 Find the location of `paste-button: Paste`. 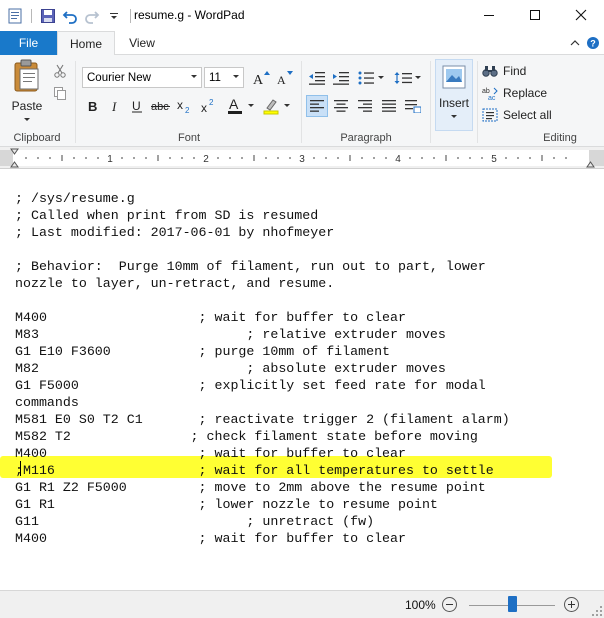

paste-button: Paste is located at coordinates (27, 94).